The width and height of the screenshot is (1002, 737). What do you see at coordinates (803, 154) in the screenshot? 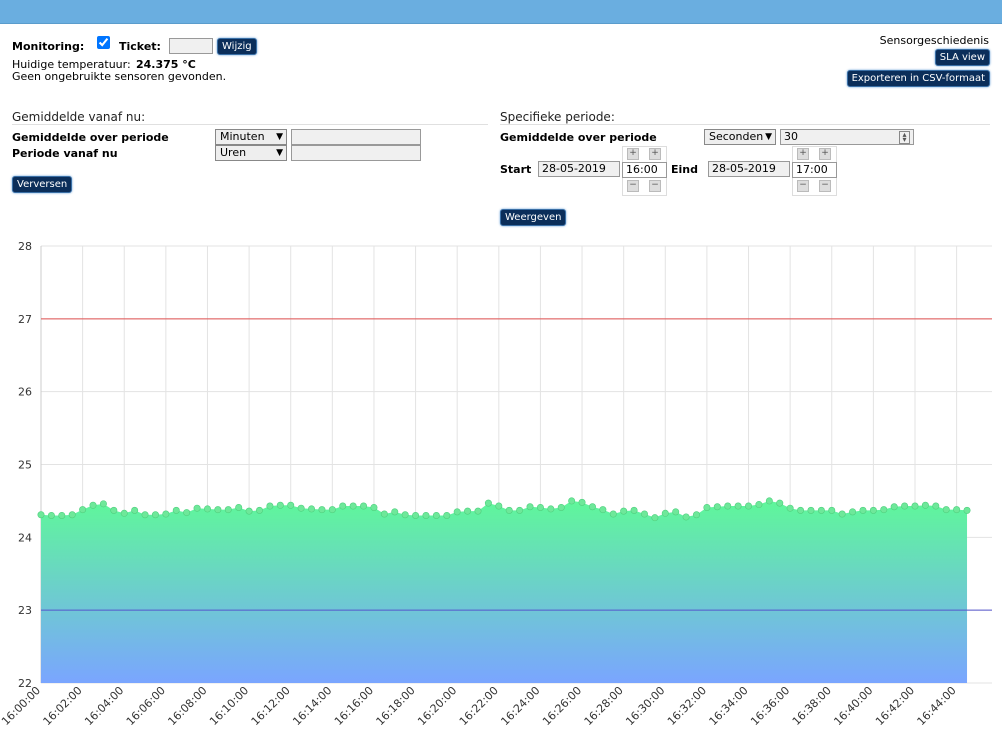
I see `end-hour-up-icon: +` at bounding box center [803, 154].